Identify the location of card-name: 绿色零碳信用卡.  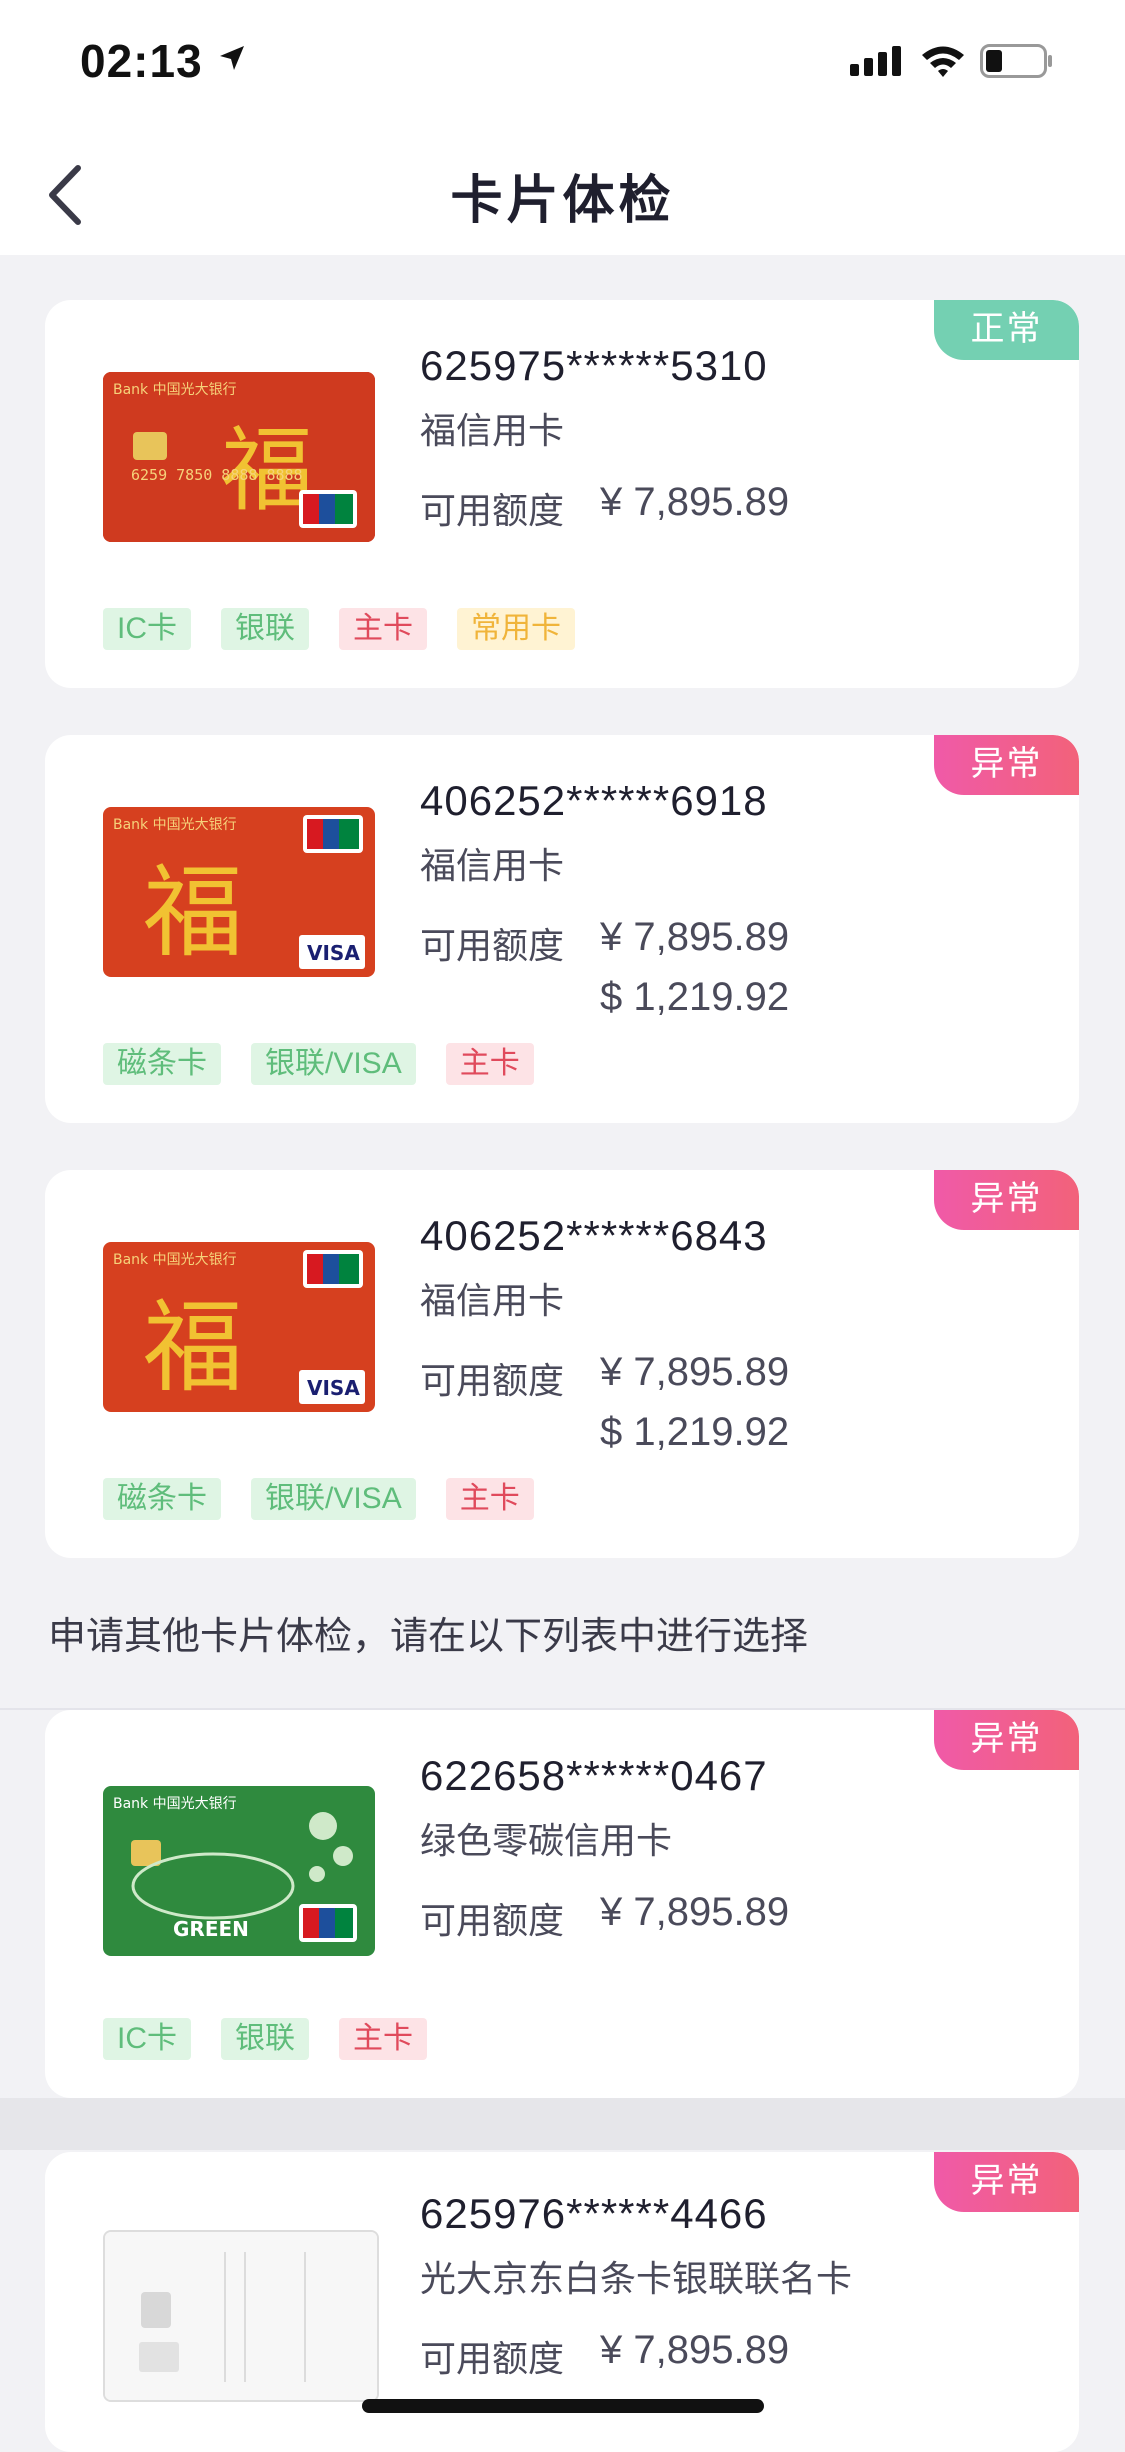
(546, 1840).